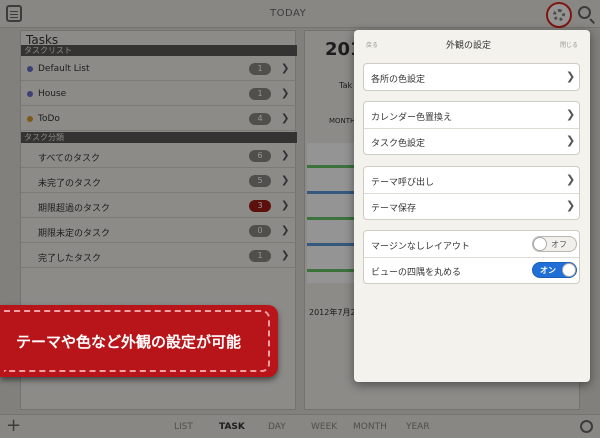  I want to click on calendar-color-swap-item: カレンダー色置換え ❯, so click(471, 115).